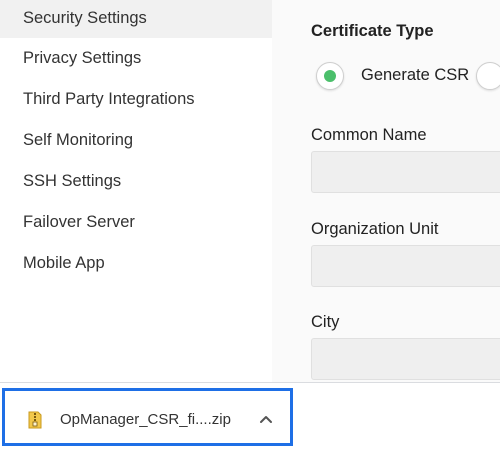  I want to click on generate-csr-radio, so click(330, 76).